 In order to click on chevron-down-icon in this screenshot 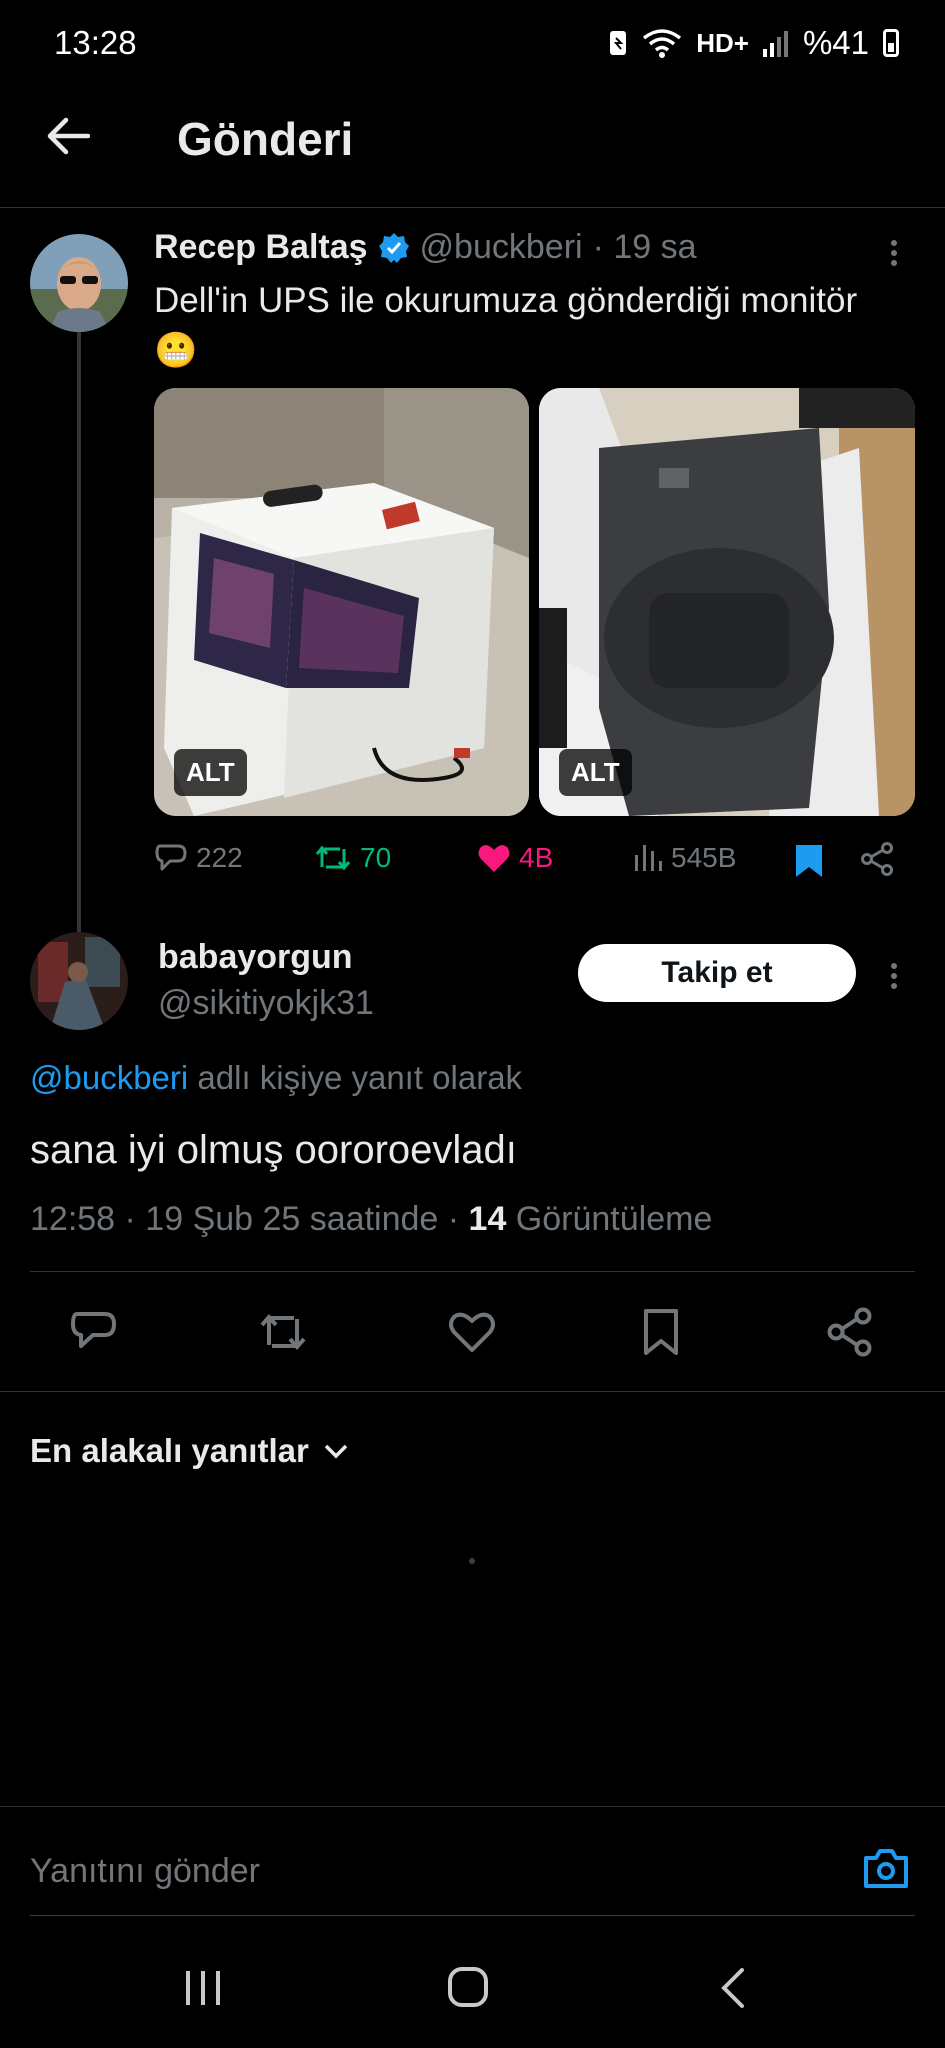, I will do `click(336, 1451)`.